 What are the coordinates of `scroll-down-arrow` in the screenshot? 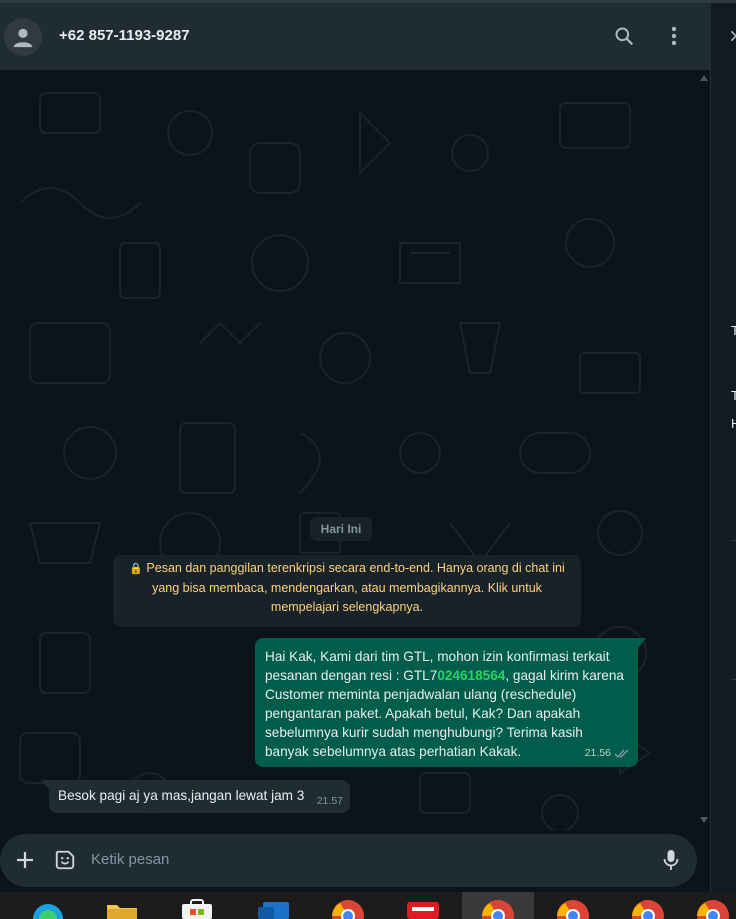 It's located at (704, 820).